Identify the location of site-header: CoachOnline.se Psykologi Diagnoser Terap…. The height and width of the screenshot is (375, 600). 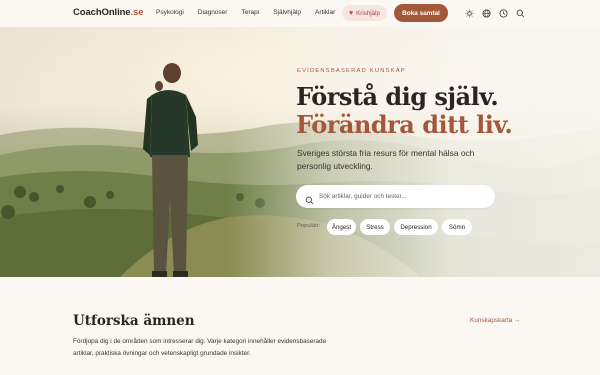
(300, 13).